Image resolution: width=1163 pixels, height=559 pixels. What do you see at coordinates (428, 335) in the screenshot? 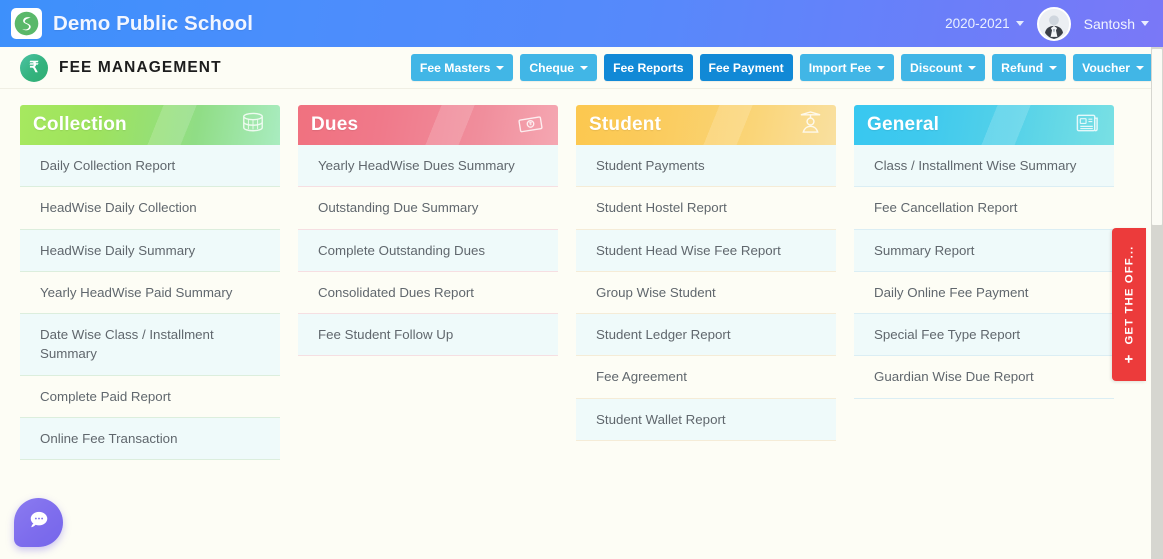
I see `list-item: Fee Student Follow Up` at bounding box center [428, 335].